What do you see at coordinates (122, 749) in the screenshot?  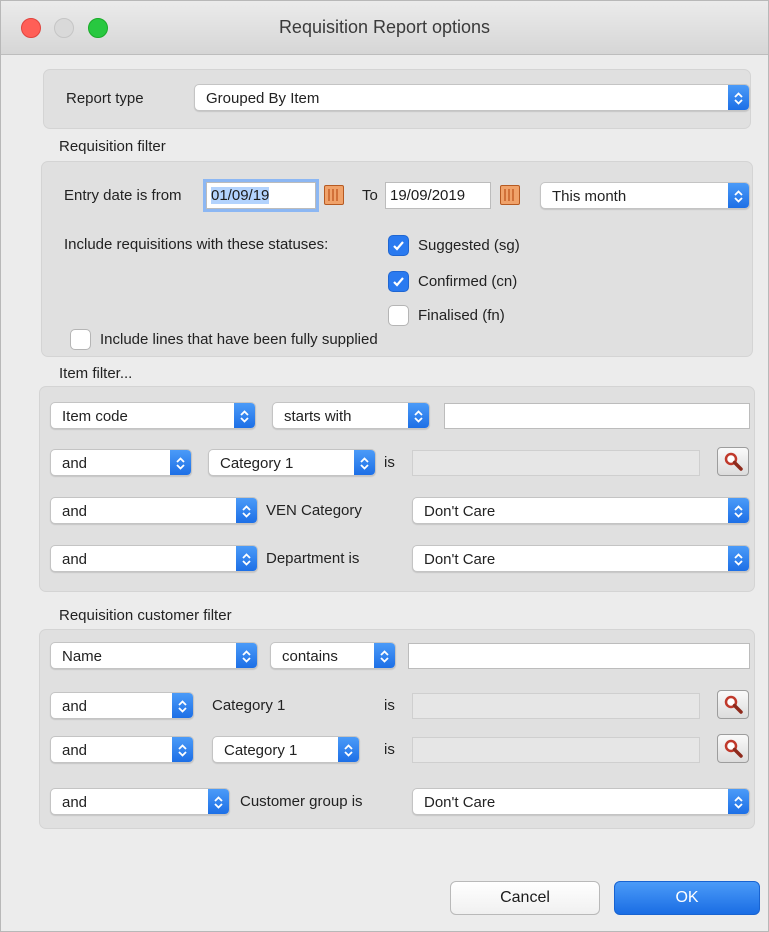 I see `customer-conj-select-3: and` at bounding box center [122, 749].